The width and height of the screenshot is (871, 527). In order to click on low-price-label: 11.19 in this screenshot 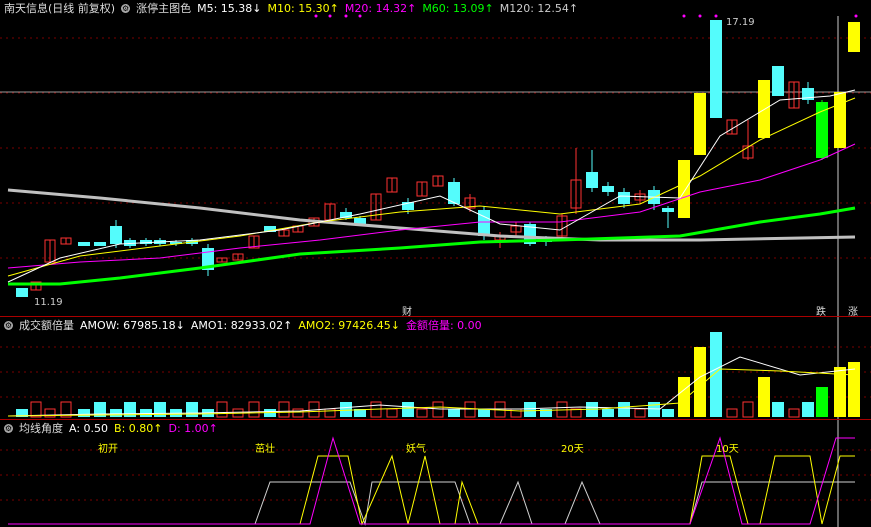, I will do `click(48, 302)`.